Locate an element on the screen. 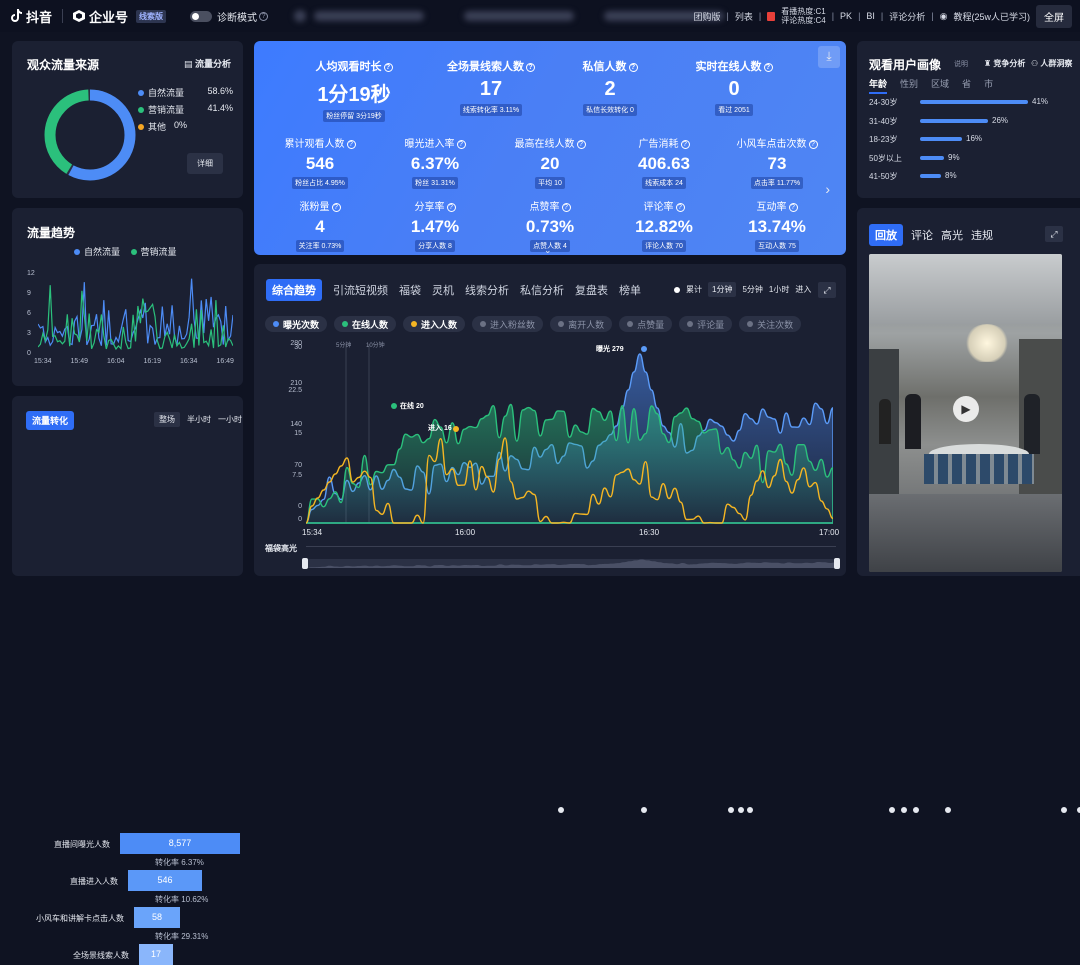 This screenshot has width=1080, height=965. replay-video: ▶ is located at coordinates (965, 413).